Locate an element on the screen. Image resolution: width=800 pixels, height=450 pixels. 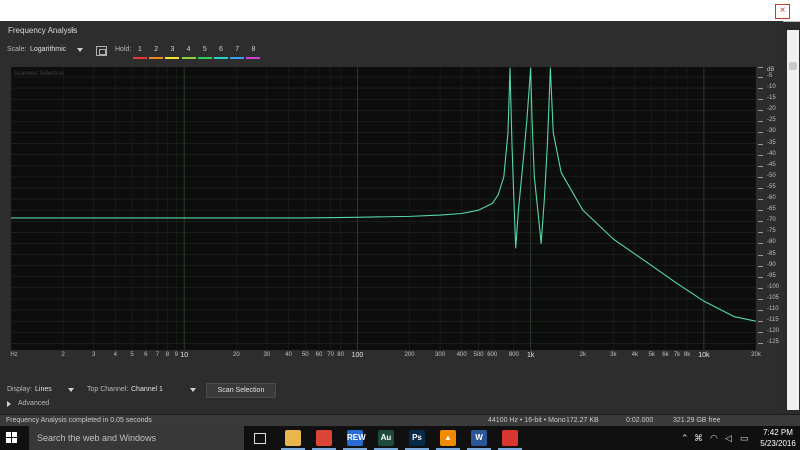
db-tick-label: -30 is located at coordinates (771, 131).